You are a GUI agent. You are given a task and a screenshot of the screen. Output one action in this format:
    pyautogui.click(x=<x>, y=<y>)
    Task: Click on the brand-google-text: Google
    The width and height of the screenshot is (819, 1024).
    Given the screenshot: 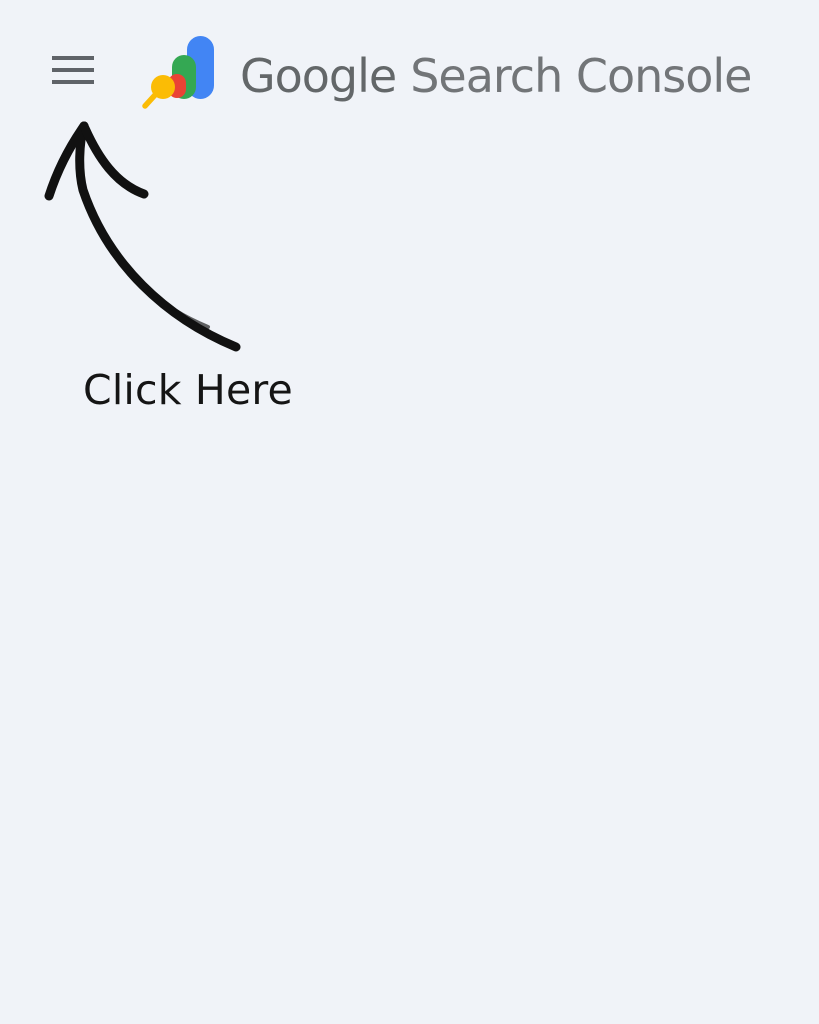 What is the action you would take?
    pyautogui.click(x=318, y=76)
    